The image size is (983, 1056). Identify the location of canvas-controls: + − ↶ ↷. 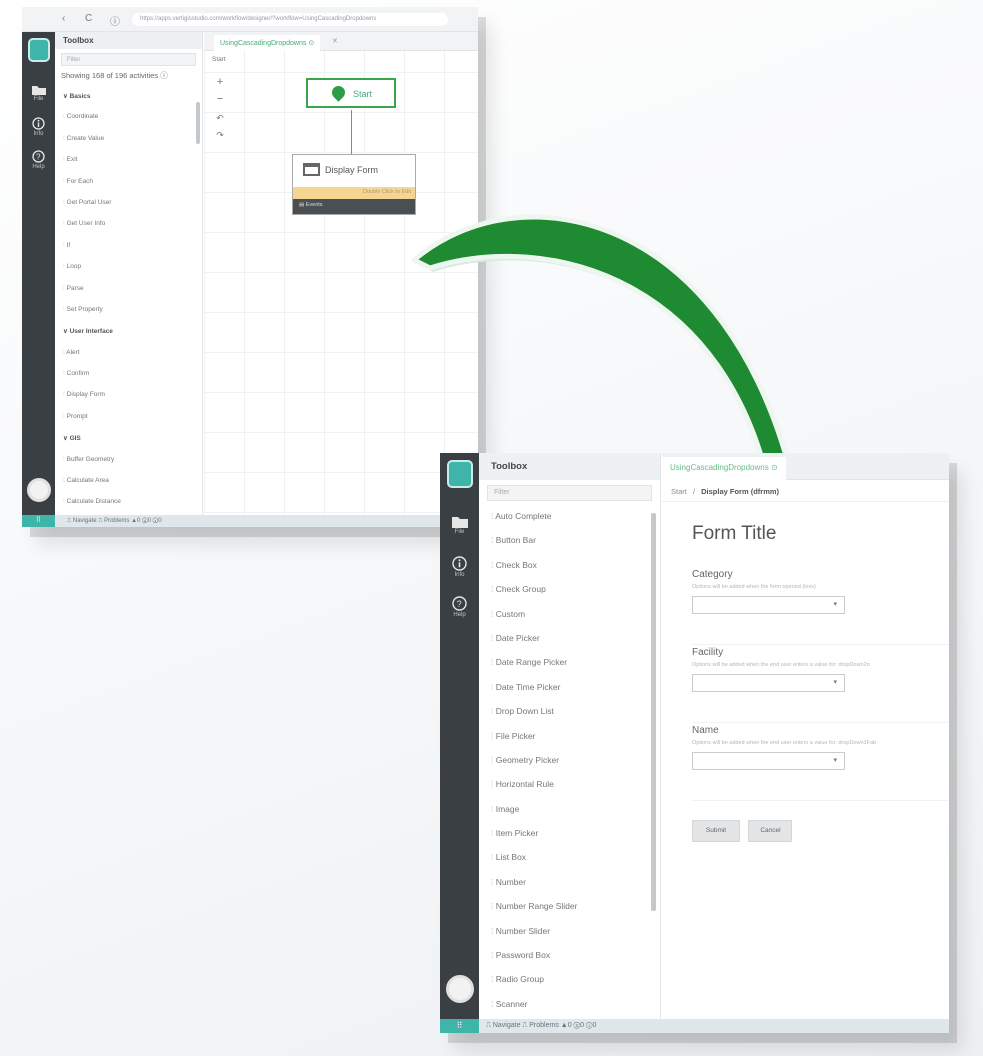
(220, 108).